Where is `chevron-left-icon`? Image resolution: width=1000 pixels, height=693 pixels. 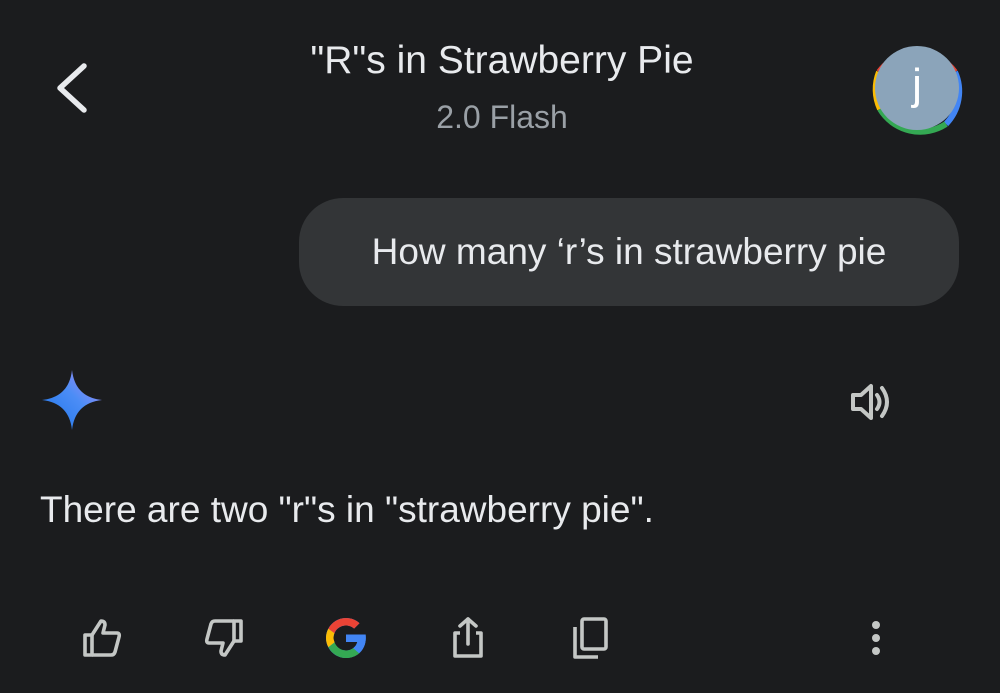
chevron-left-icon is located at coordinates (72, 88).